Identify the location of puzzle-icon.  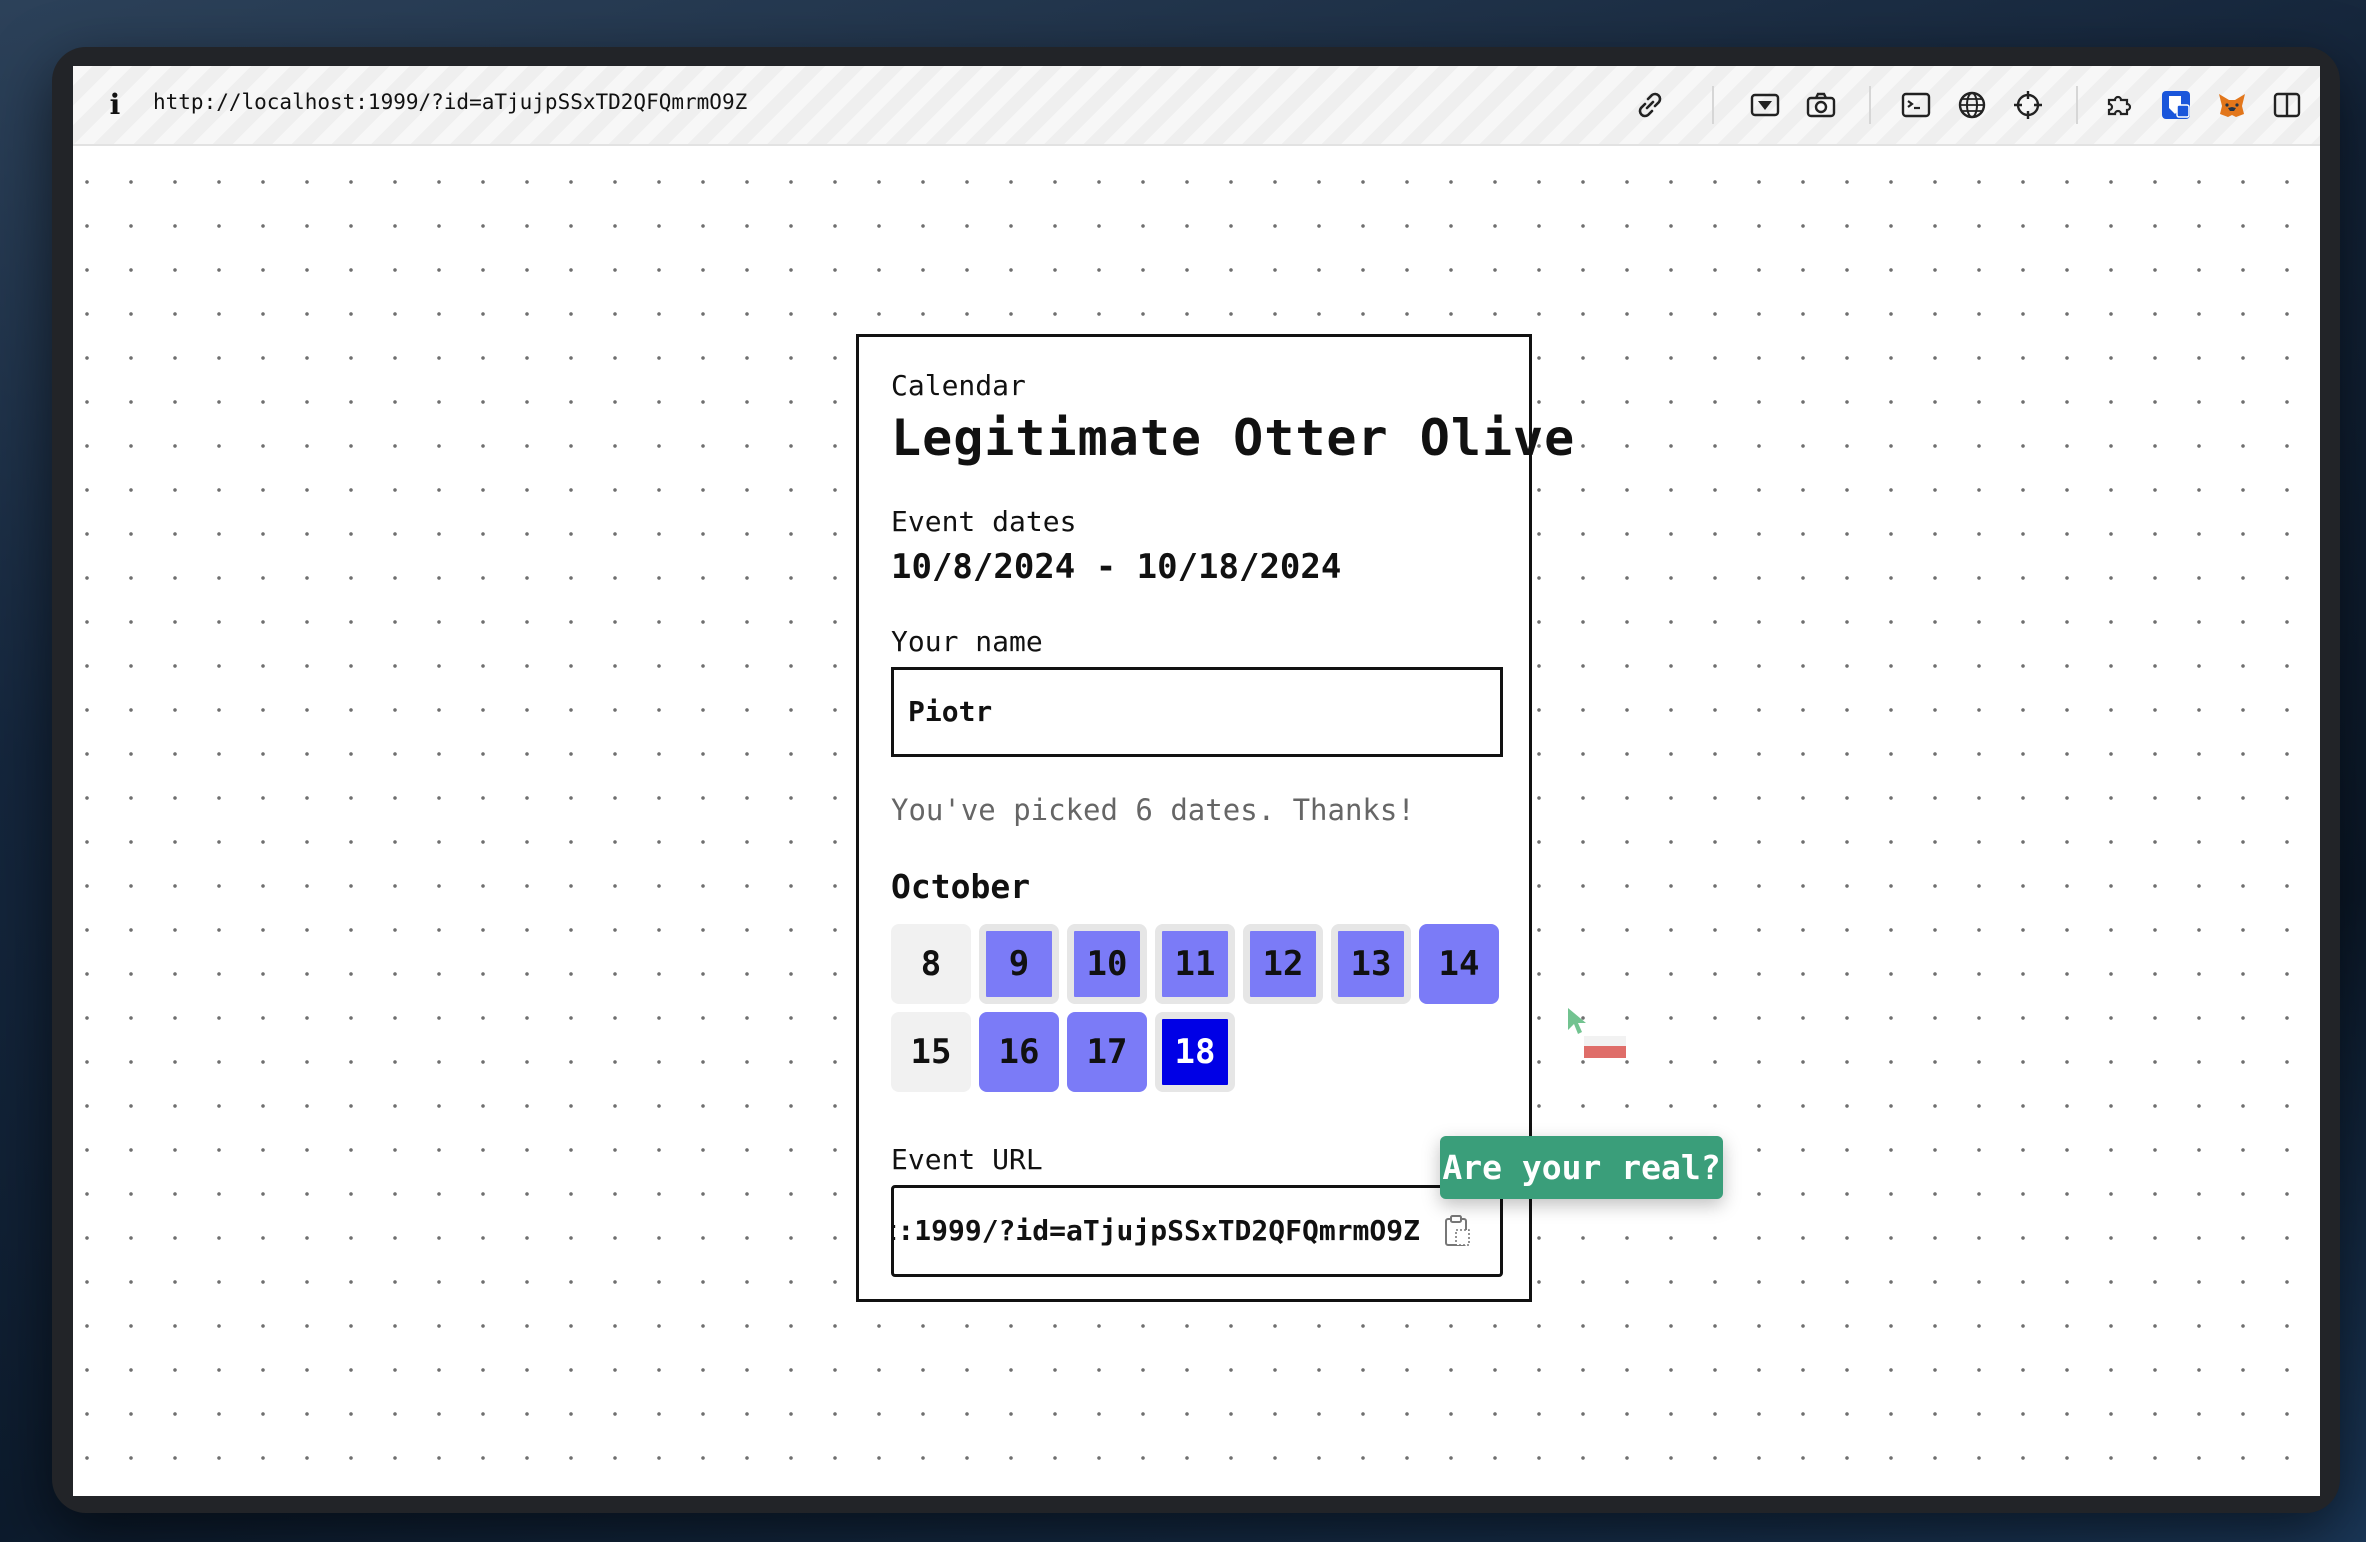
(2120, 105).